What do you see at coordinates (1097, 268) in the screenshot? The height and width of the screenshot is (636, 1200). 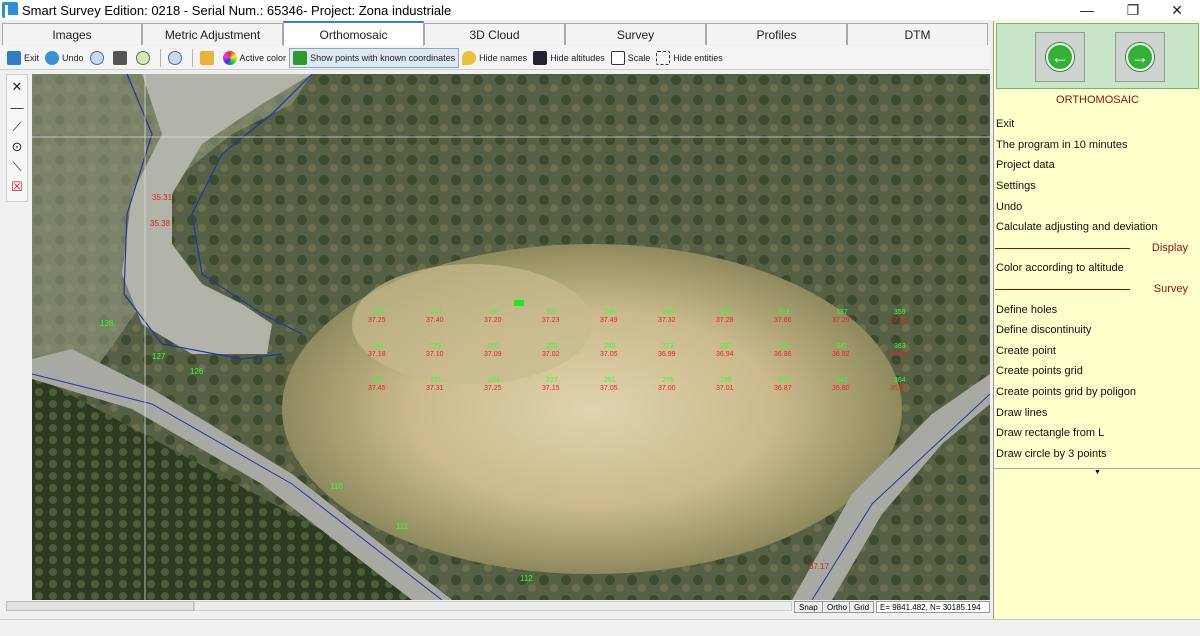 I see `menu-item: Color according to altitude` at bounding box center [1097, 268].